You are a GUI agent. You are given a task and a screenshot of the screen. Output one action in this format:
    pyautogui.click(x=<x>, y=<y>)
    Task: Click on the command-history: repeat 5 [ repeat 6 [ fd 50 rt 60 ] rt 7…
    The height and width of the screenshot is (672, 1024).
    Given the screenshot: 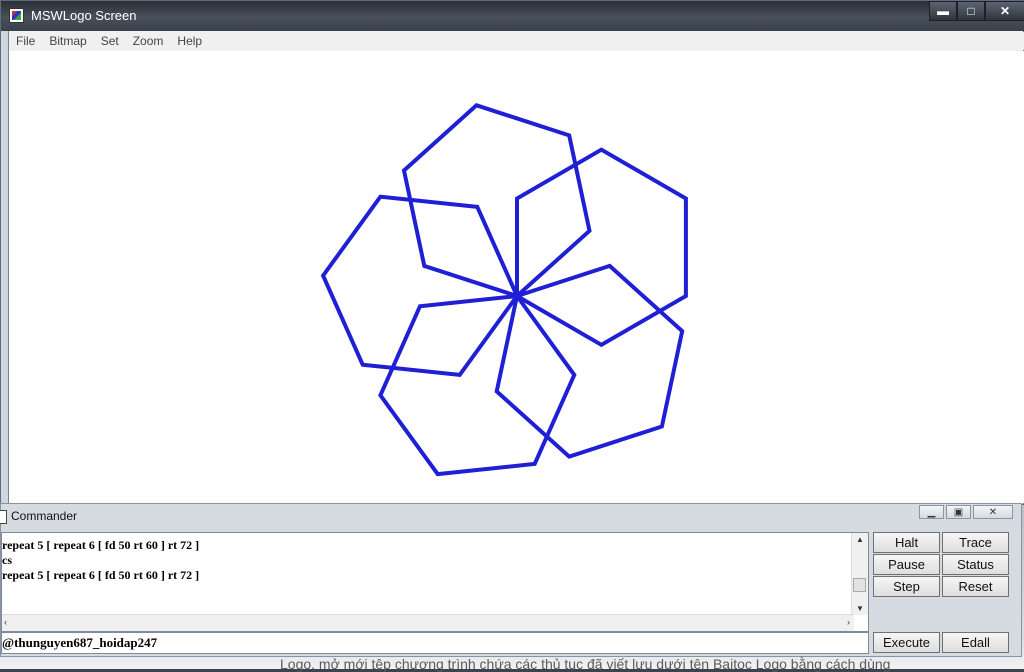 What is the action you would take?
    pyautogui.click(x=435, y=582)
    